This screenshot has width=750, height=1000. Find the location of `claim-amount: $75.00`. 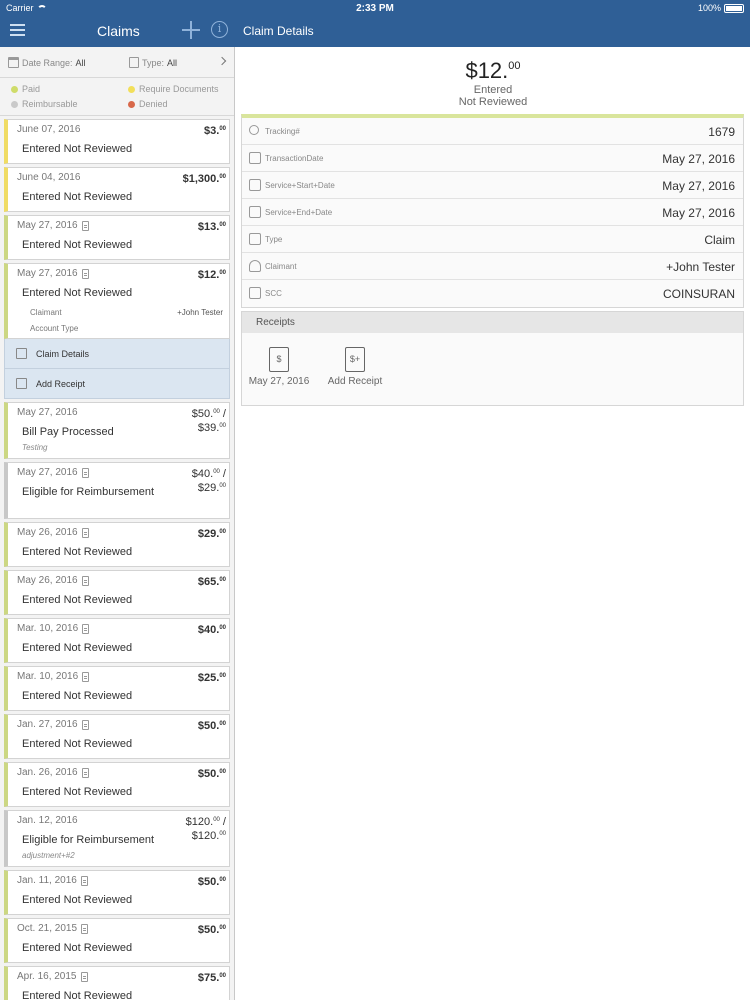

claim-amount: $75.00 is located at coordinates (211, 978).